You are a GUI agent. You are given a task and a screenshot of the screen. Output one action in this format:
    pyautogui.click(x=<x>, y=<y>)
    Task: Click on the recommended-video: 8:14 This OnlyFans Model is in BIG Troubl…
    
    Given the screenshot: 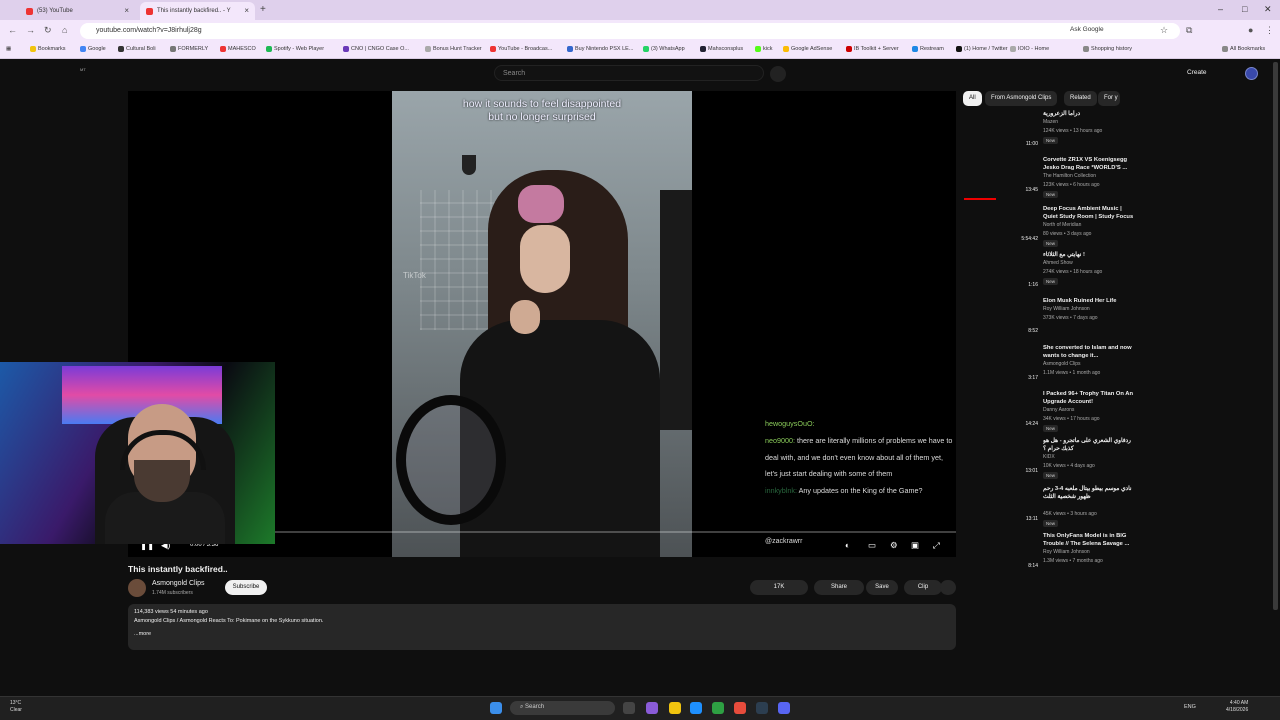 What is the action you would take?
    pyautogui.click(x=1113, y=555)
    